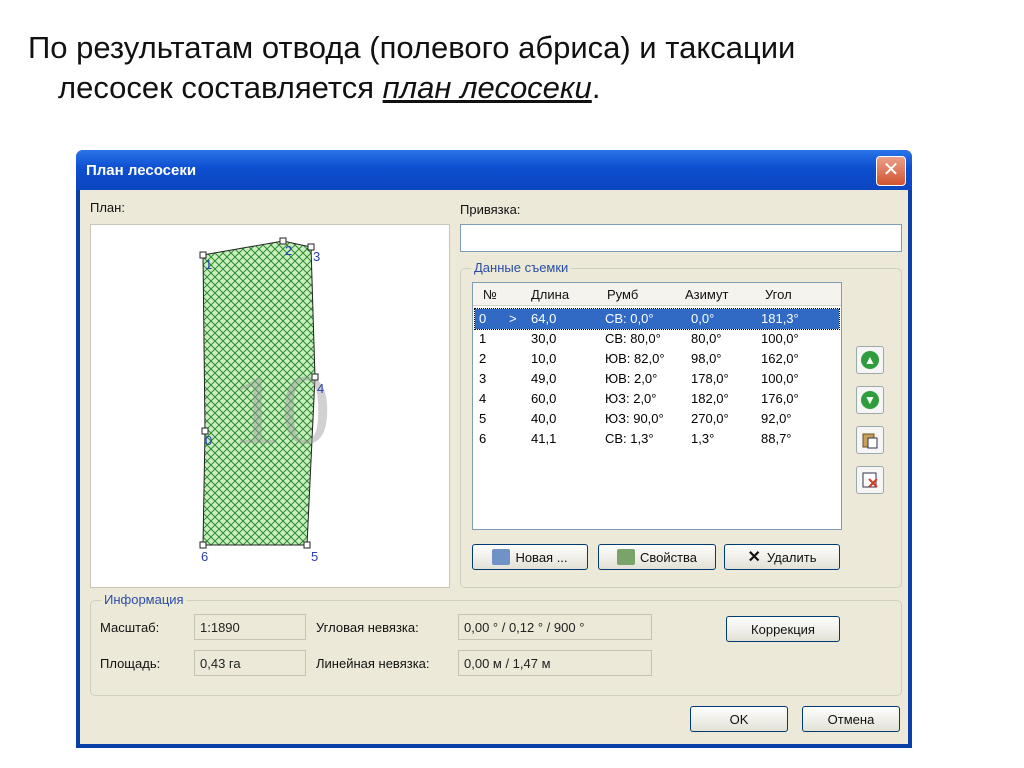  I want to click on linear-misclosure-label: Линейная невязка:, so click(373, 663).